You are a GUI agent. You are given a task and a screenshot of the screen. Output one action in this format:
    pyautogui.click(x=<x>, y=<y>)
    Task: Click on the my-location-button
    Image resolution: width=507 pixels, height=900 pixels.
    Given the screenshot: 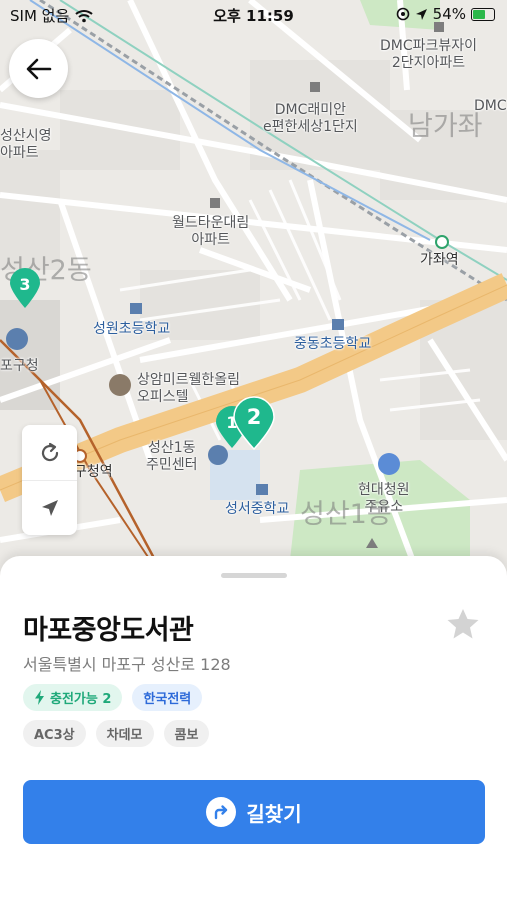 What is the action you would take?
    pyautogui.click(x=49, y=507)
    